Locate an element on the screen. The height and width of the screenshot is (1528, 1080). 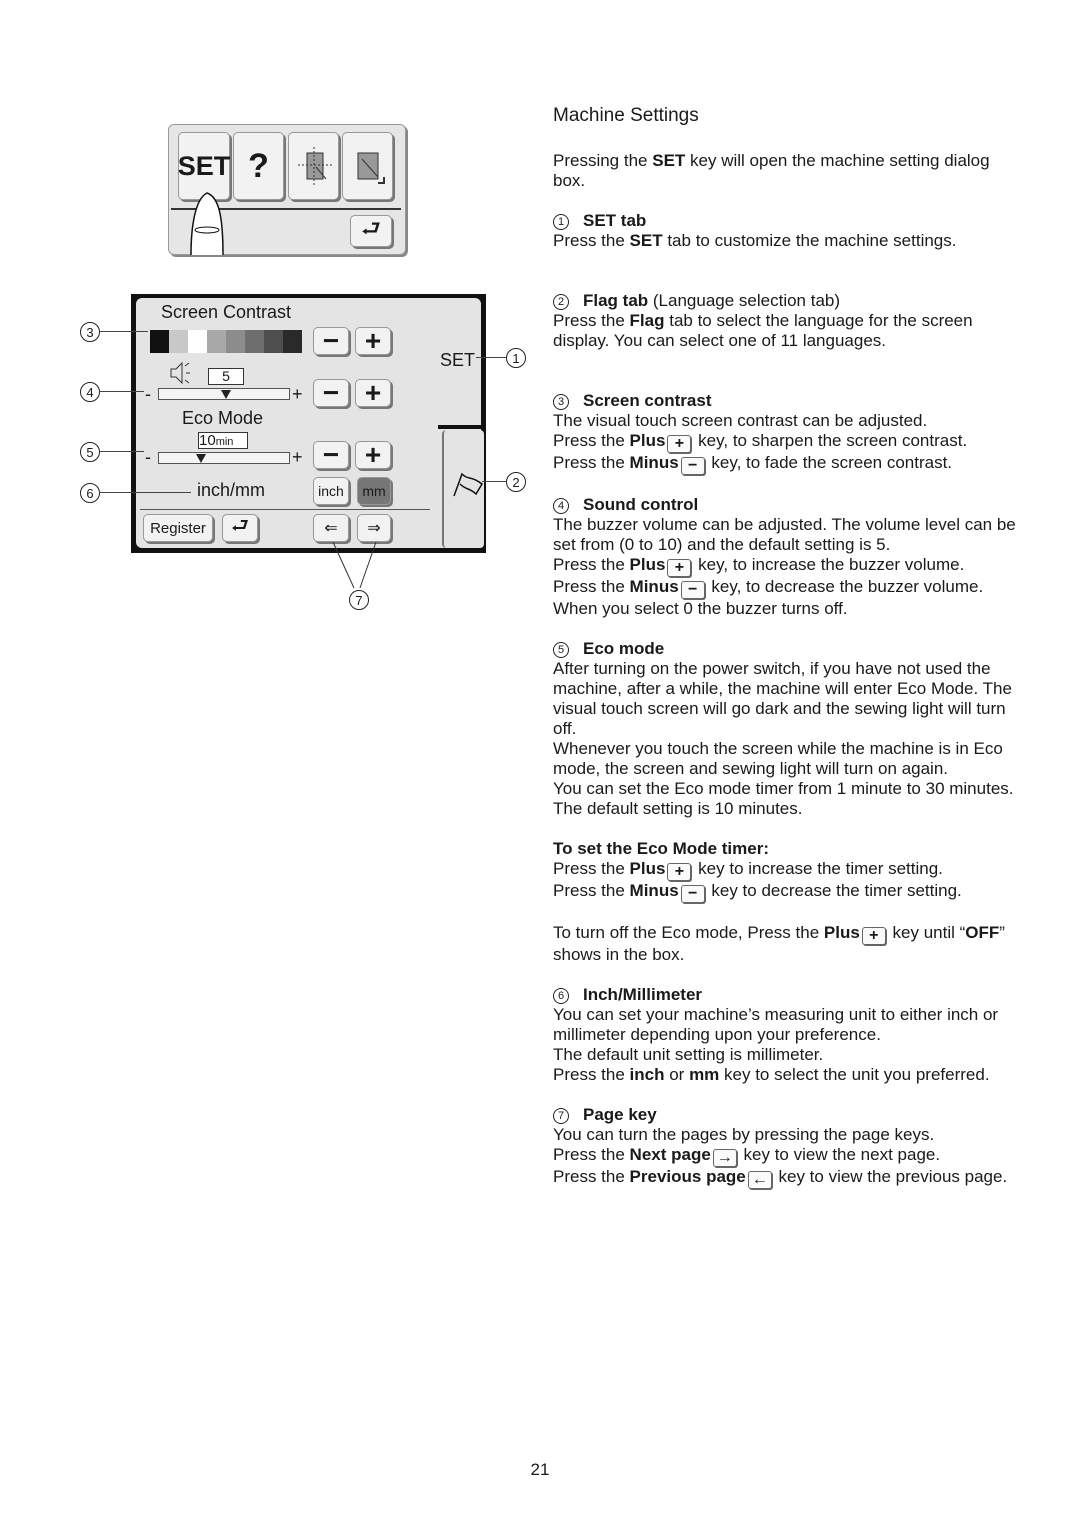
eco-minutes: 10 is located at coordinates (207, 440).